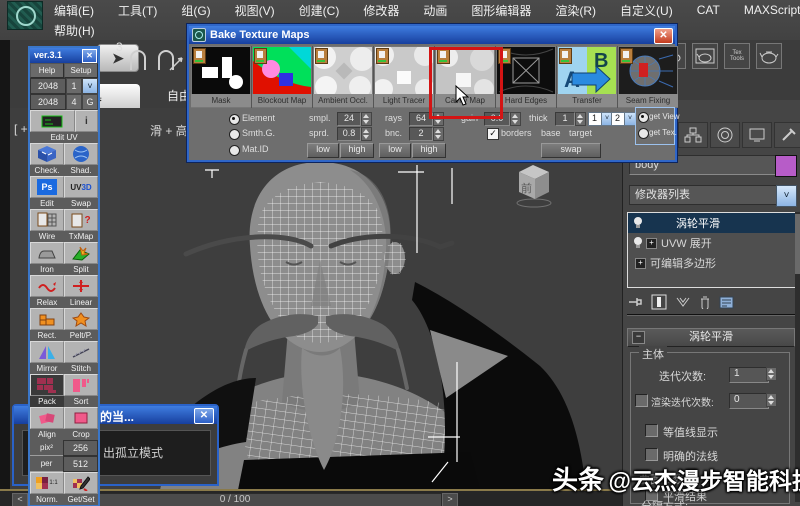 The height and width of the screenshot is (506, 800). Describe the element at coordinates (74, 10) in the screenshot. I see `menu-edit: 编辑(E)` at that location.